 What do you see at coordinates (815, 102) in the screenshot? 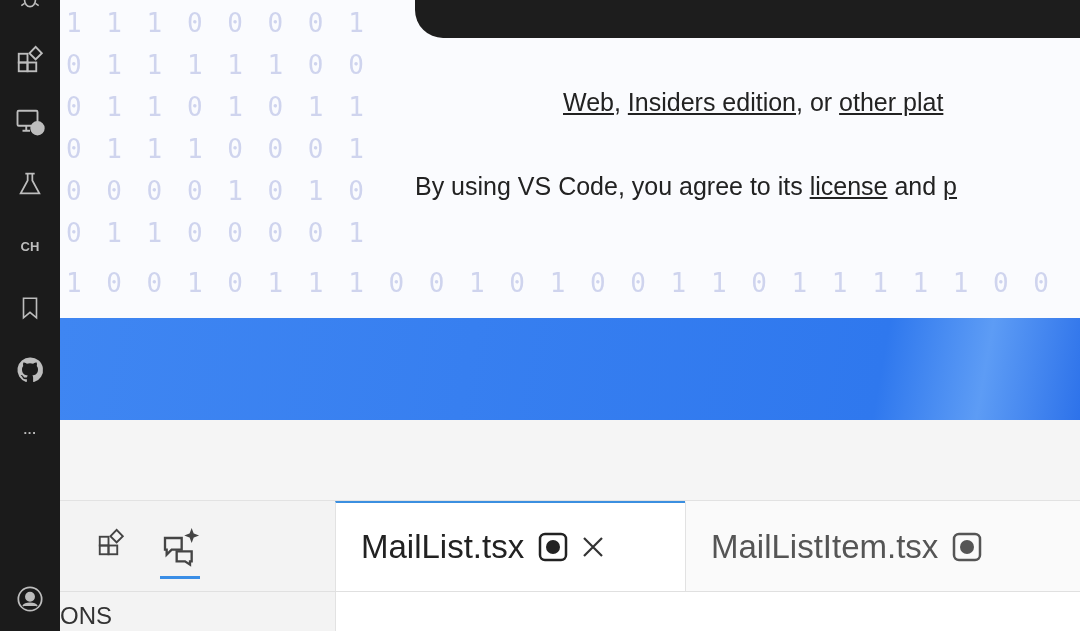
I see `welcome-text: , or` at bounding box center [815, 102].